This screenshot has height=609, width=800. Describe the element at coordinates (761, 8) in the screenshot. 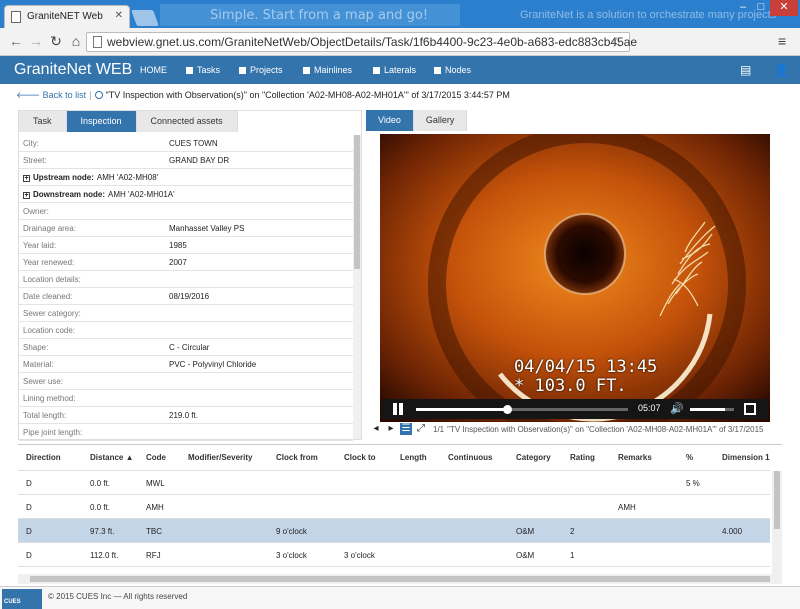

I see `window-maximize-button: □` at that location.